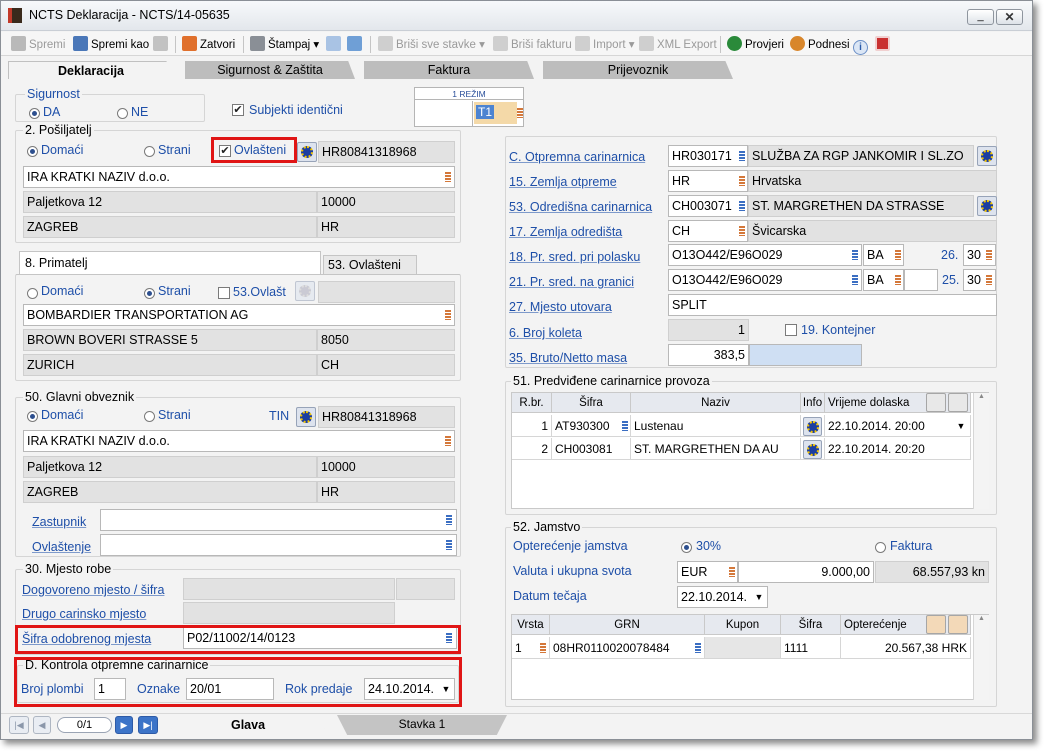 The height and width of the screenshot is (751, 1044). What do you see at coordinates (532, 426) in the screenshot?
I see `provoz-row1-rb: 1` at bounding box center [532, 426].